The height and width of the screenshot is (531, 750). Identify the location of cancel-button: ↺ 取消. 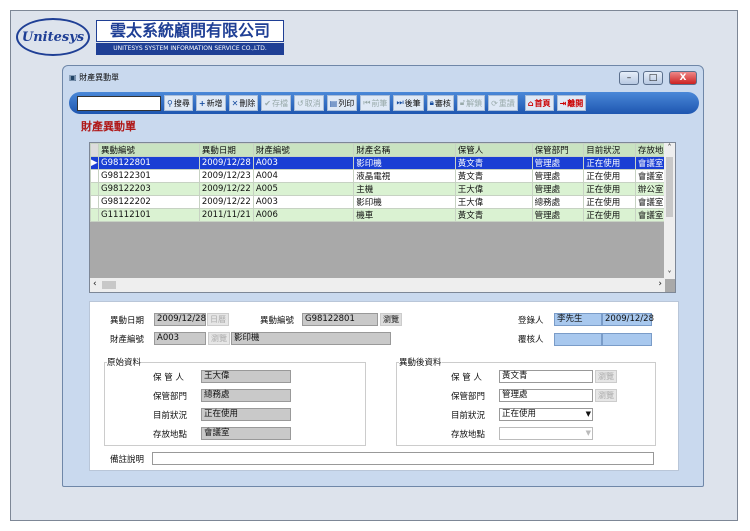
(308, 103).